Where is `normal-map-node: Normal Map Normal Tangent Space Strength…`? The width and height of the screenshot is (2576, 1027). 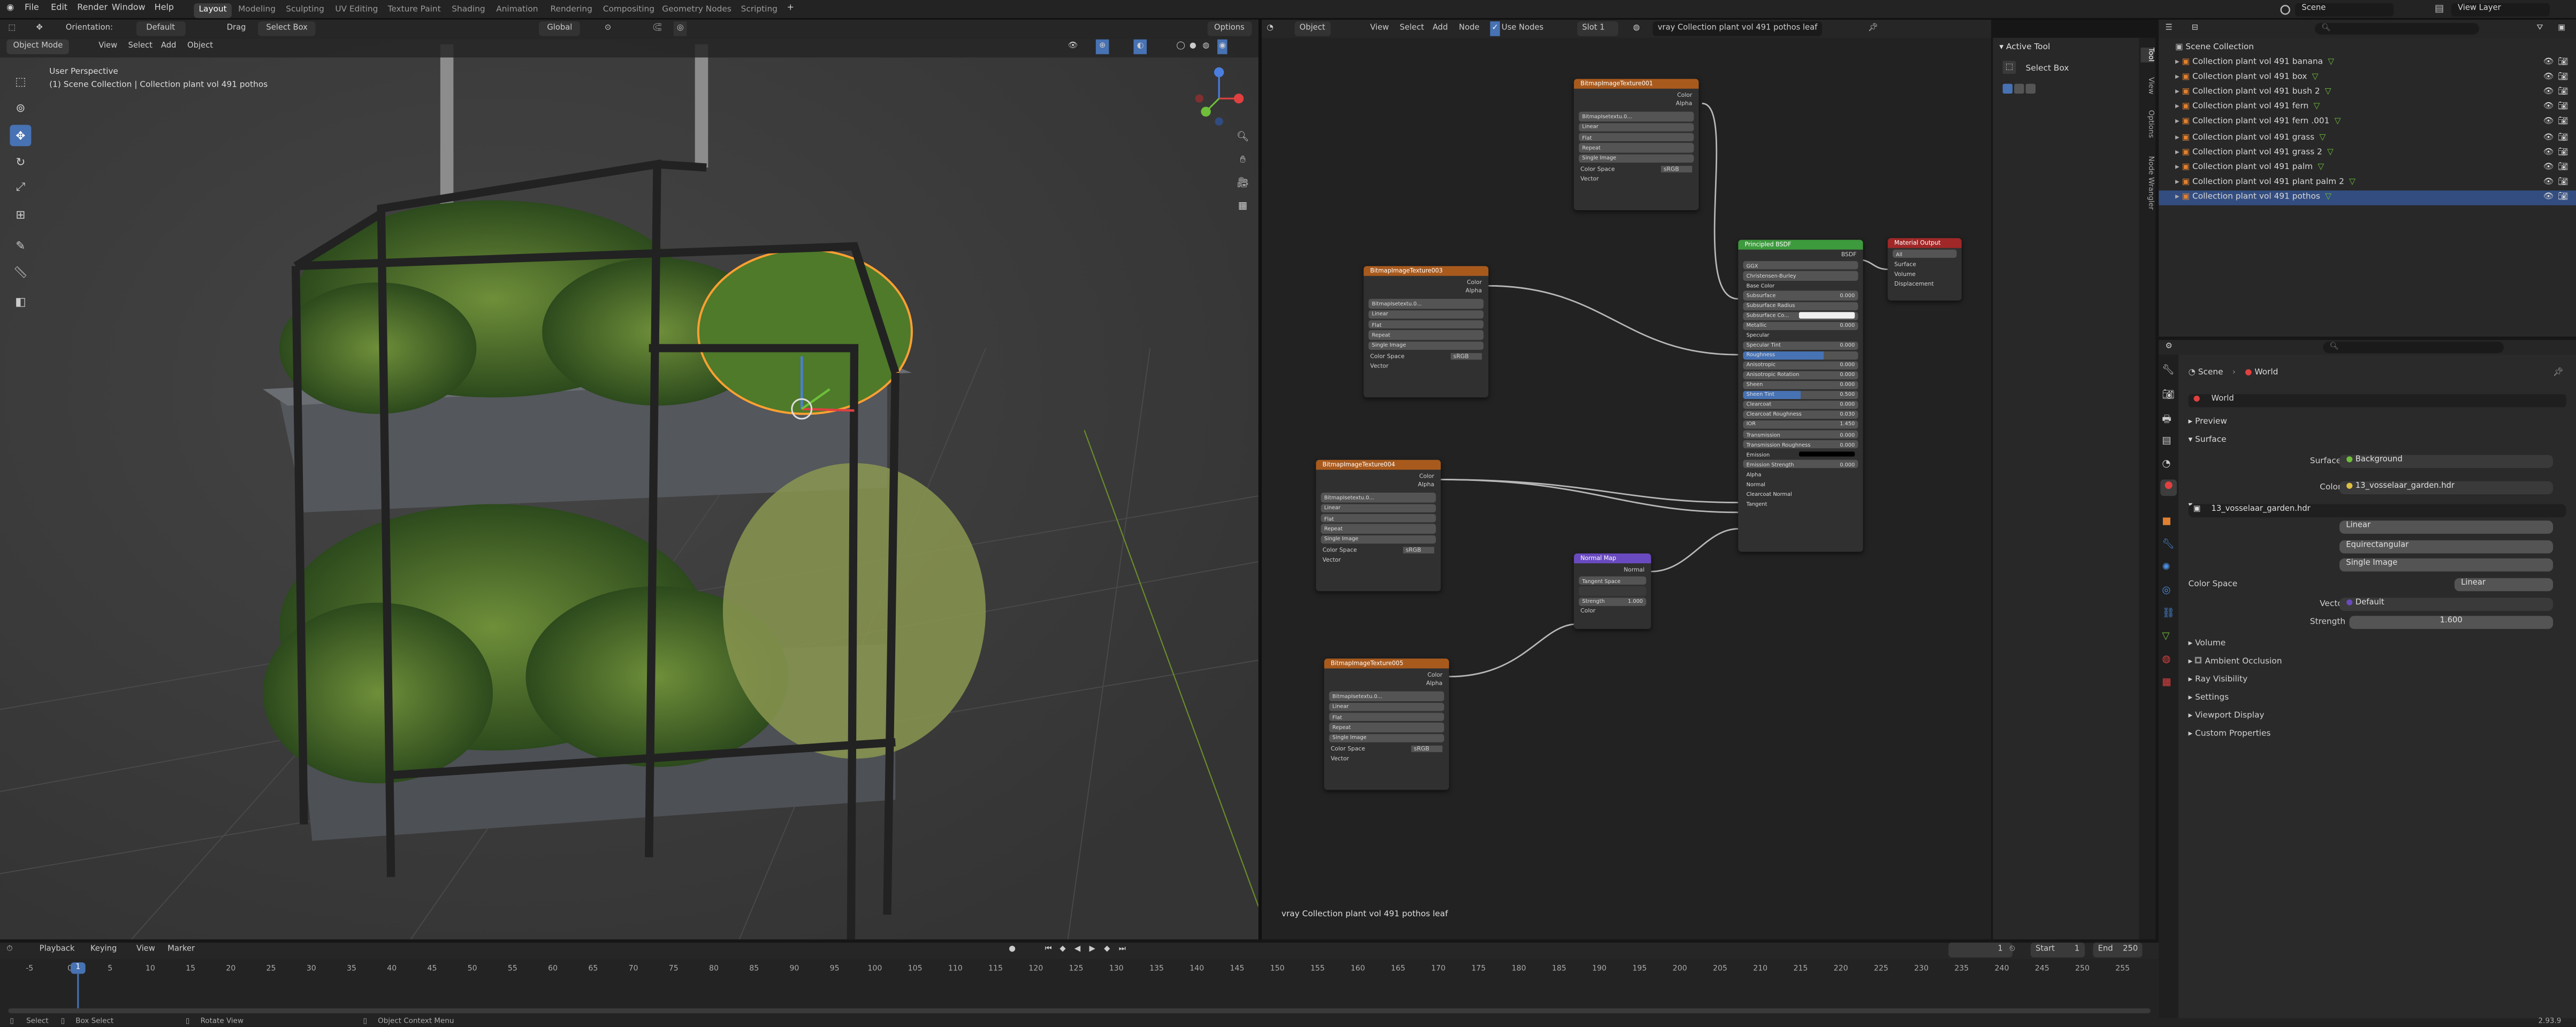
normal-map-node: Normal Map Normal Tangent Space Strength… is located at coordinates (1612, 591).